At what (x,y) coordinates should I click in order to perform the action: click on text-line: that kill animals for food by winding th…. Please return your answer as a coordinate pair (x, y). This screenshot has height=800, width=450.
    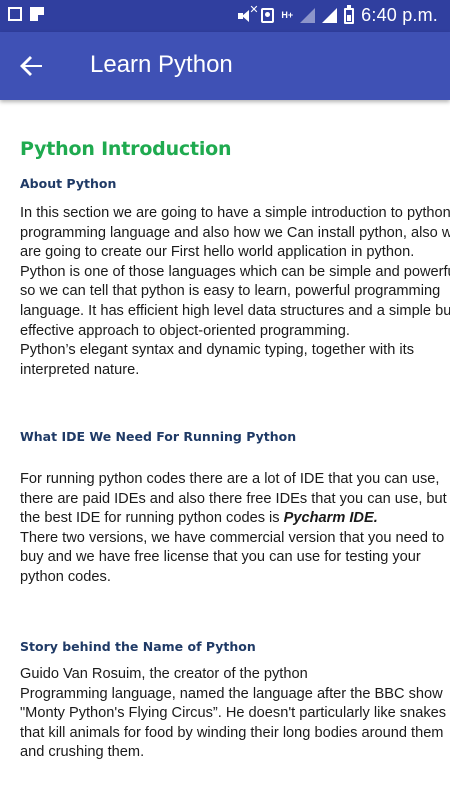
    Looking at the image, I should click on (232, 732).